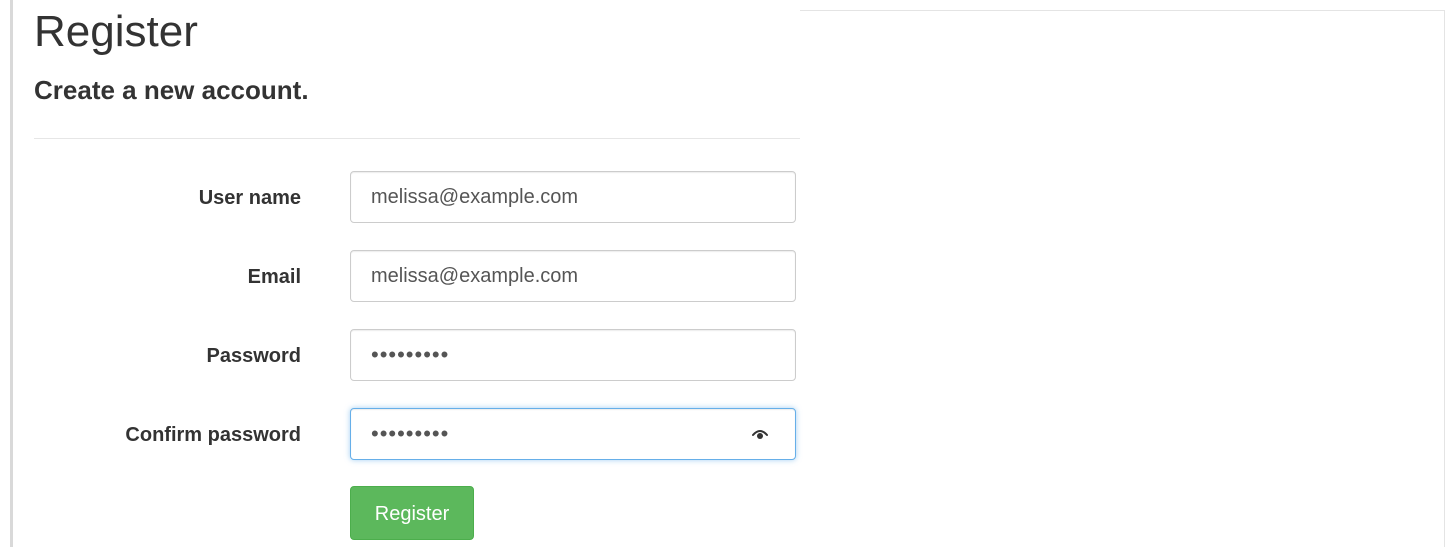  Describe the element at coordinates (116, 31) in the screenshot. I see `page-title: Register` at that location.